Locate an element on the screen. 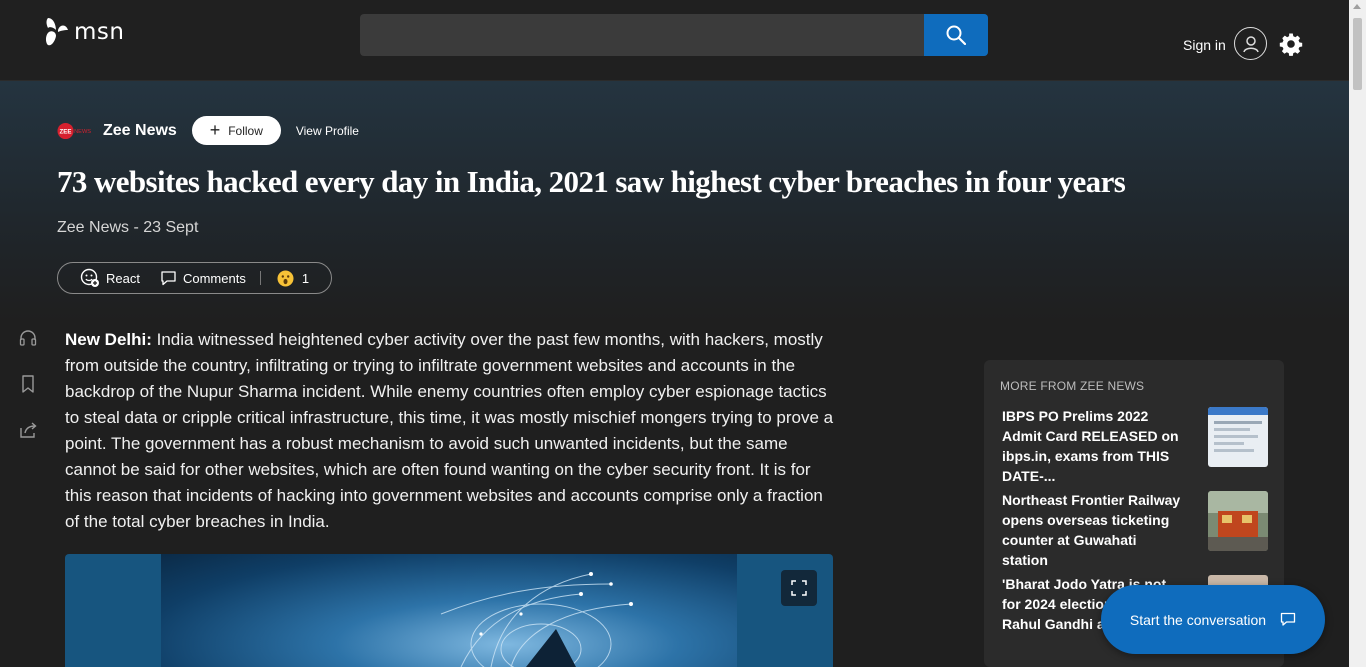  start-conversation-label: Start the conversation is located at coordinates (1198, 619).